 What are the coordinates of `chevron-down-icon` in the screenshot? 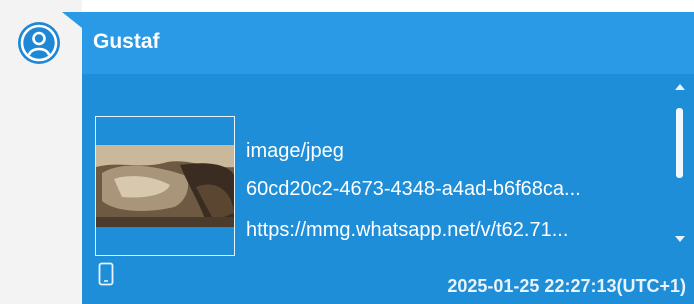 It's located at (680, 239).